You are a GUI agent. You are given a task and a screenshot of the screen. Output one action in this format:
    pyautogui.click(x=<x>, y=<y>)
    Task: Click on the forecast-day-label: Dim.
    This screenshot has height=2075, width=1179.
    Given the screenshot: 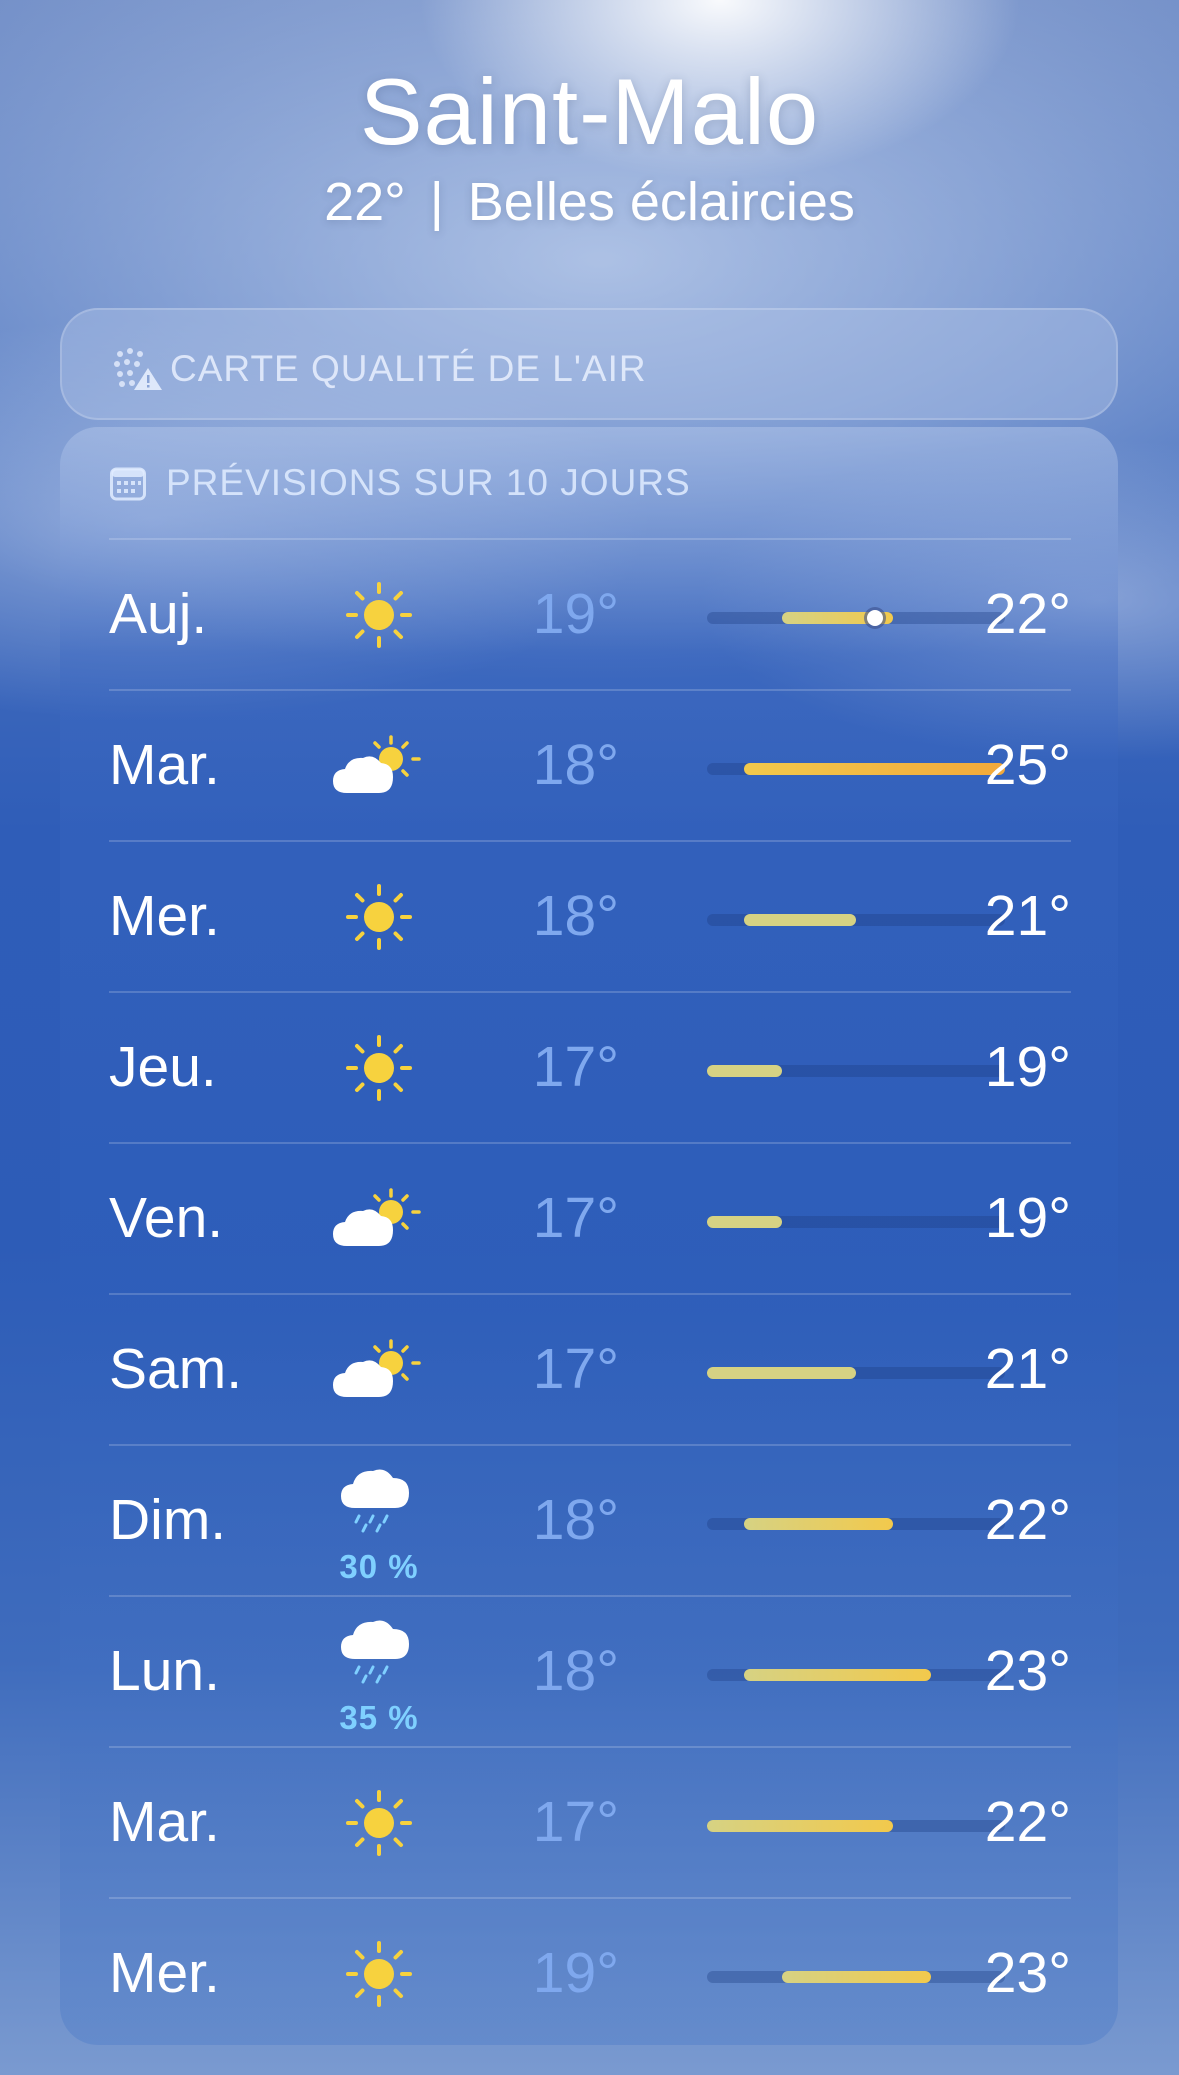 What is the action you would take?
    pyautogui.click(x=168, y=1520)
    